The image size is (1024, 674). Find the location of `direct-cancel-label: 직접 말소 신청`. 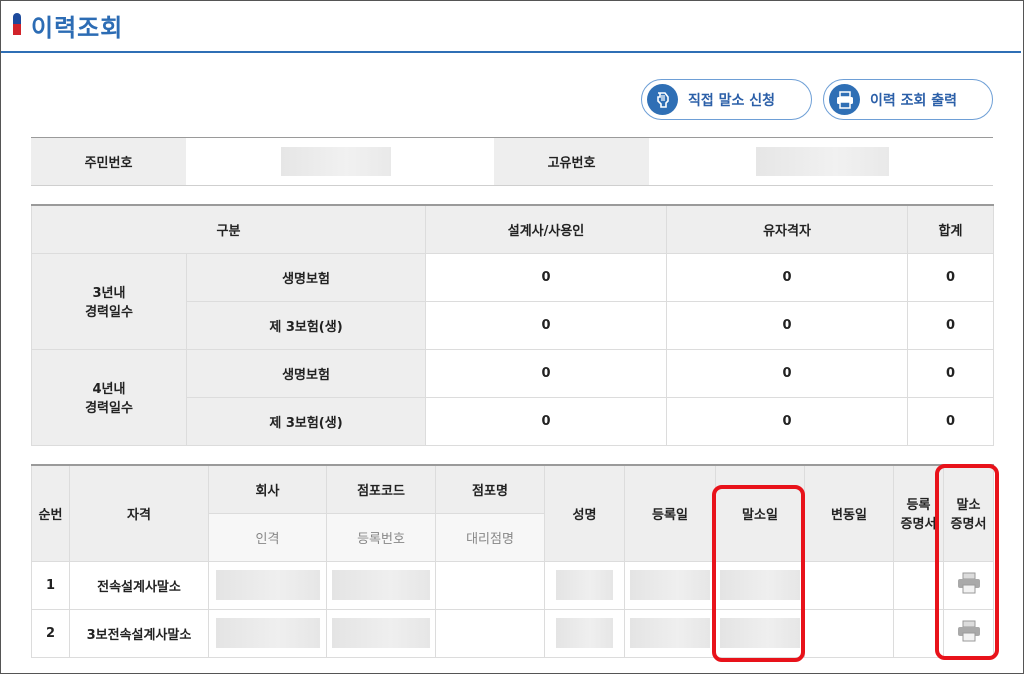

direct-cancel-label: 직접 말소 신청 is located at coordinates (732, 100).